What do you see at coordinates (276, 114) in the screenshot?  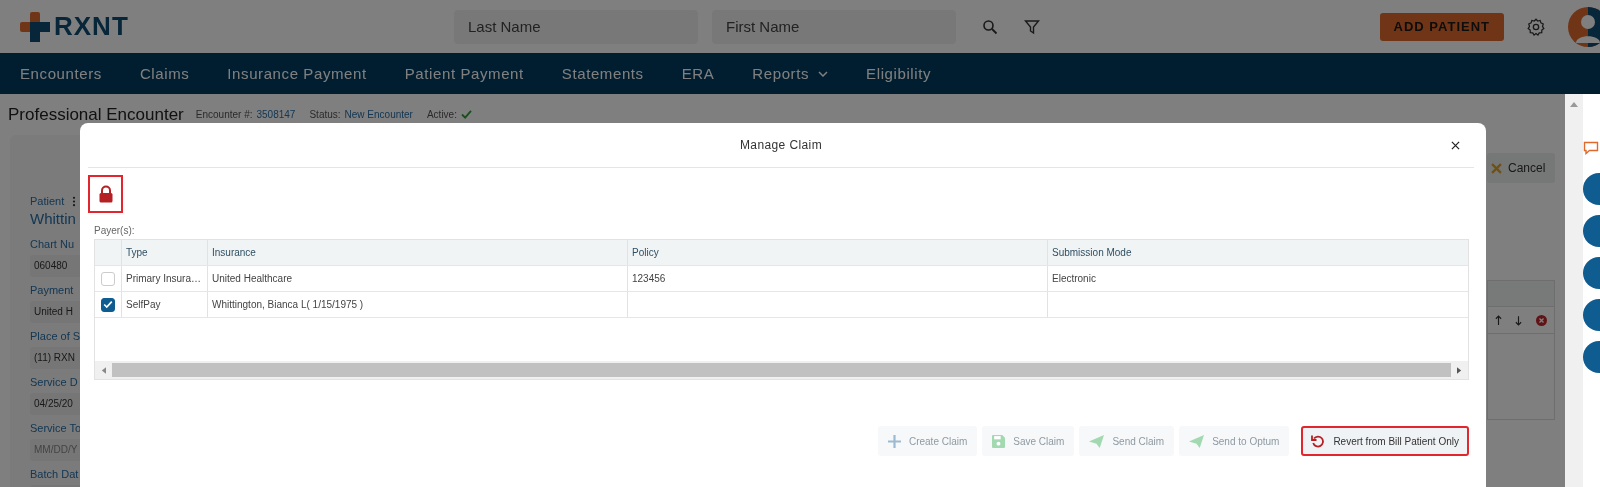 I see `meta-value: 3508147` at bounding box center [276, 114].